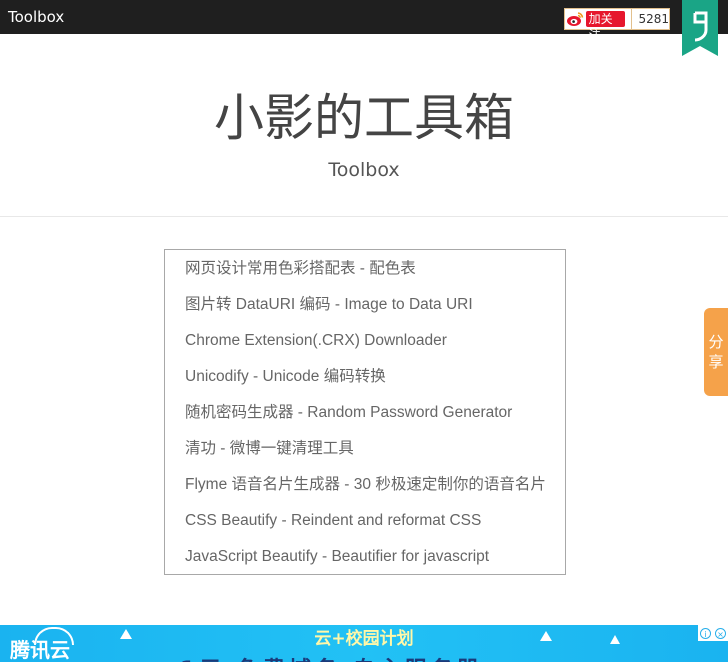 Image resolution: width=728 pixels, height=662 pixels. Describe the element at coordinates (705, 633) in the screenshot. I see `info-icon: i` at that location.